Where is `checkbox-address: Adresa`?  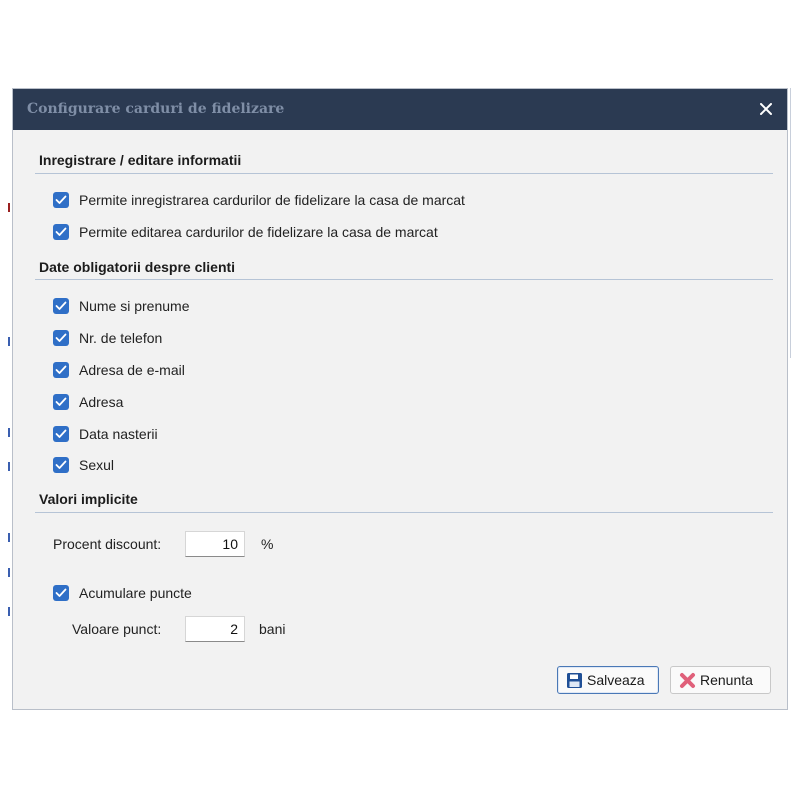 checkbox-address: Adresa is located at coordinates (88, 402).